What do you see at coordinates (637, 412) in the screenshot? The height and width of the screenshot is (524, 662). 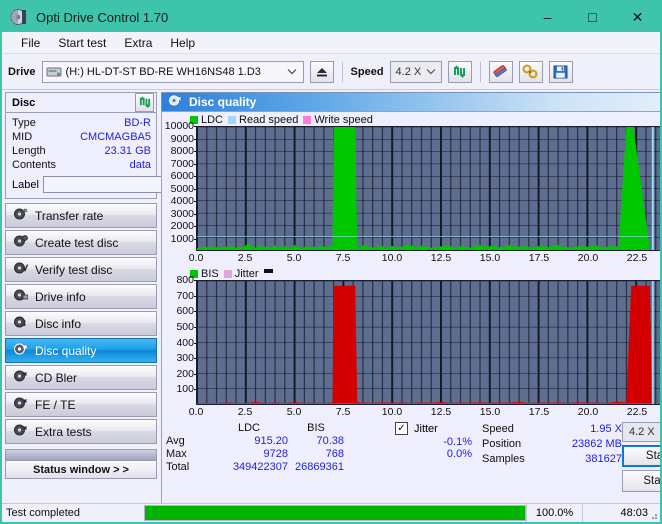 I see `x-tick-label: 22.5` at bounding box center [637, 412].